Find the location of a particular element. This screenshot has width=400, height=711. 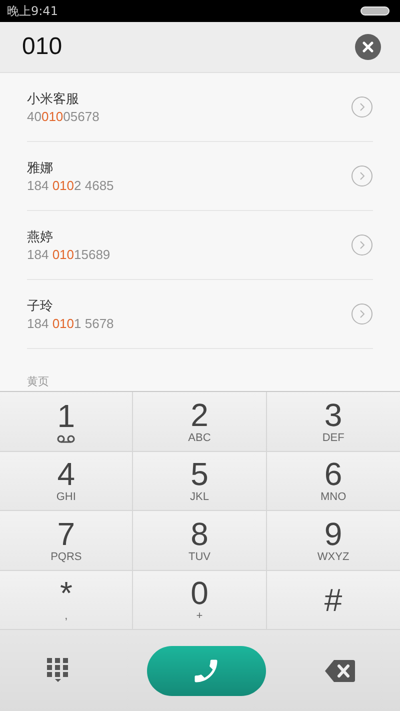

battery-icon is located at coordinates (375, 11).